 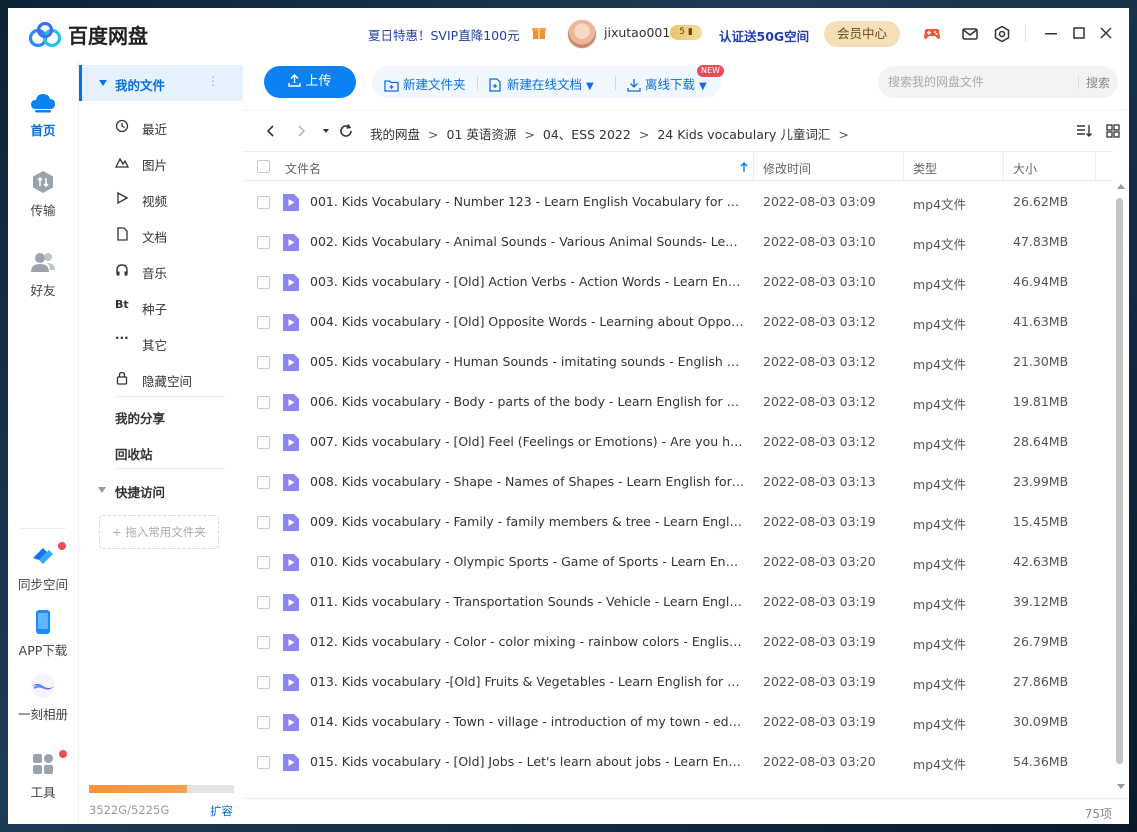 I want to click on breadcrumb-item: 我的网盘, so click(x=395, y=134).